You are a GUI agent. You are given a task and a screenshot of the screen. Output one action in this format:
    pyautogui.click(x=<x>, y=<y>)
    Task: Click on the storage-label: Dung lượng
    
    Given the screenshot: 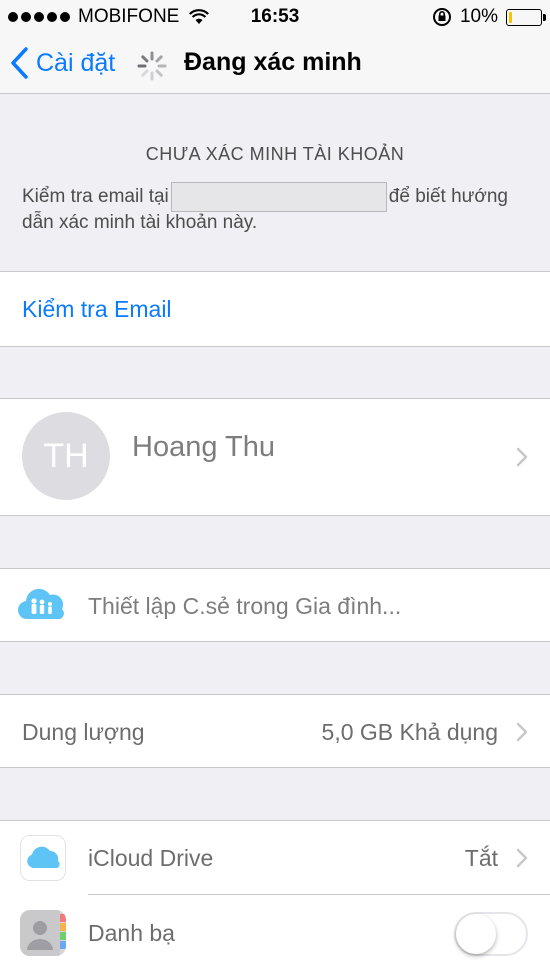 What is the action you would take?
    pyautogui.click(x=83, y=732)
    